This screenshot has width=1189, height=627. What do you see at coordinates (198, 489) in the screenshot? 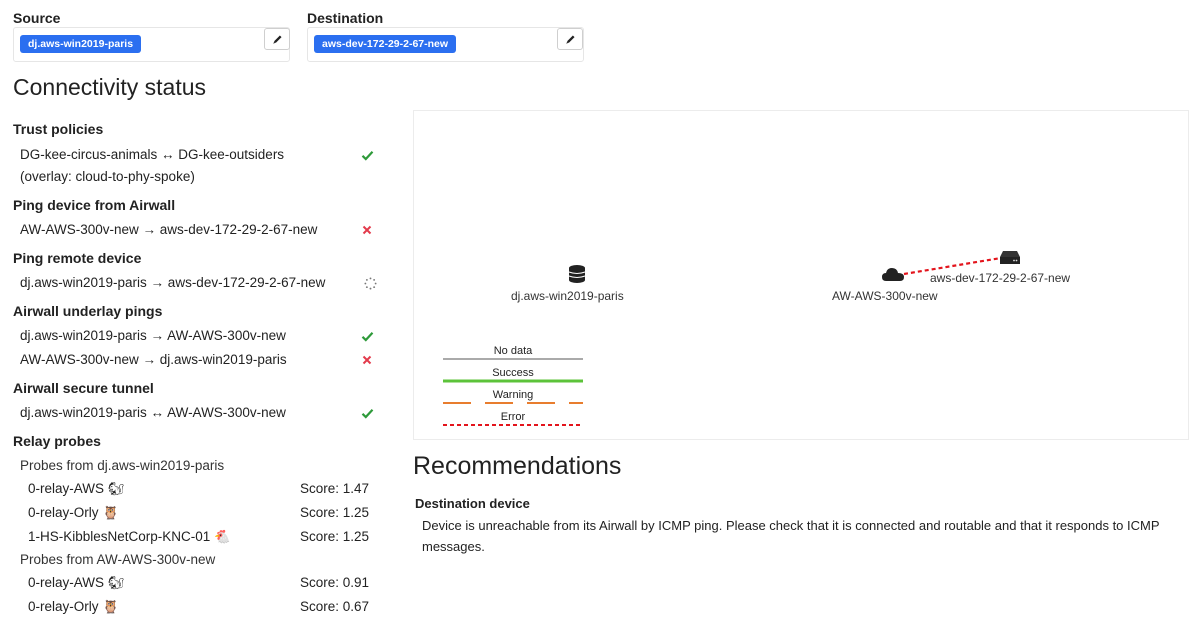
I see `probe-row: 0-relay-AWS 🐿 Score: 1.47` at bounding box center [198, 489].